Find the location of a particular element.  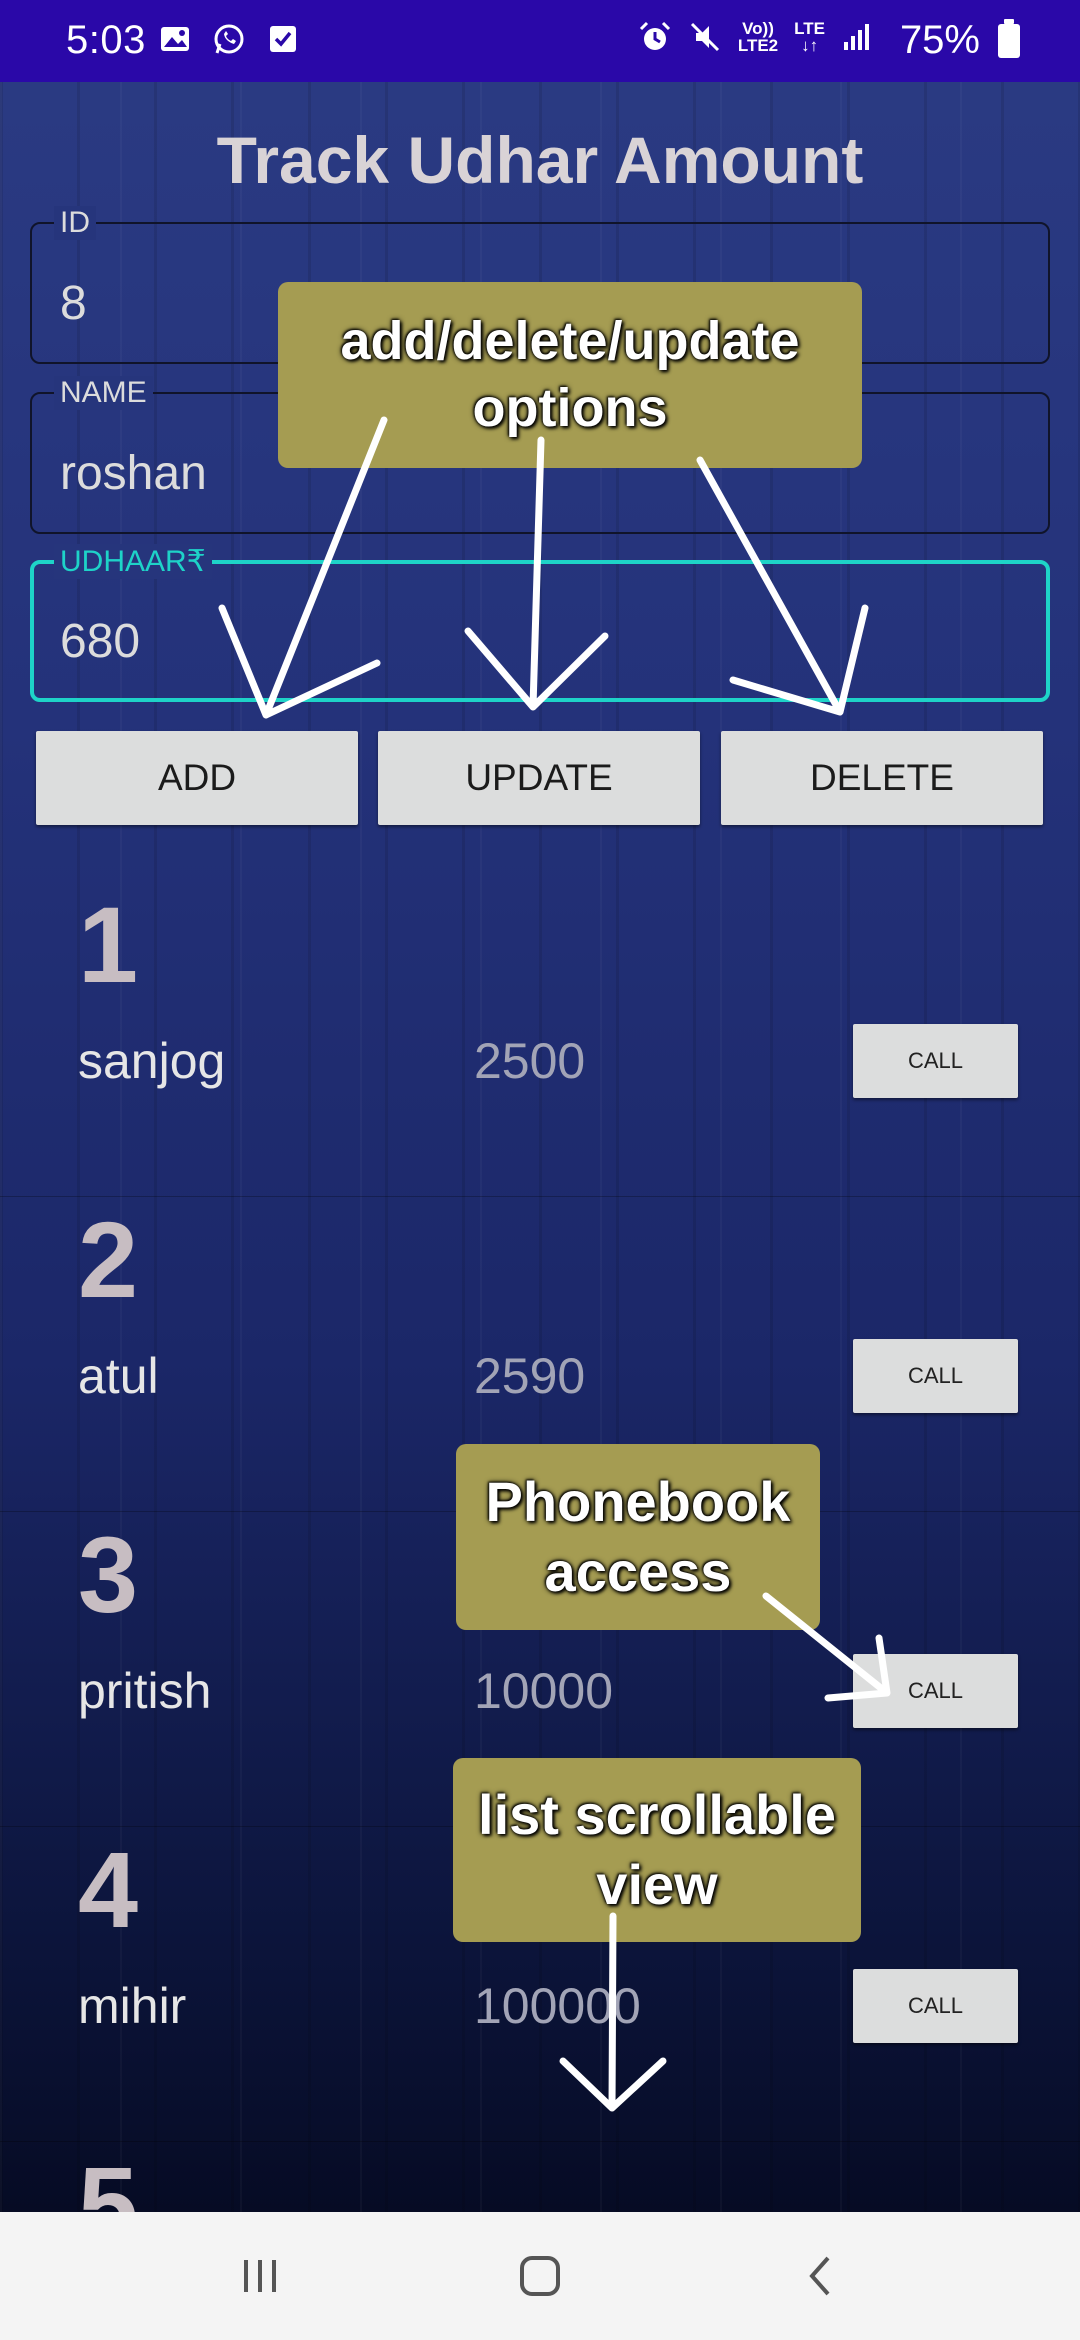

list-item: 5 is located at coordinates (540, 2177).